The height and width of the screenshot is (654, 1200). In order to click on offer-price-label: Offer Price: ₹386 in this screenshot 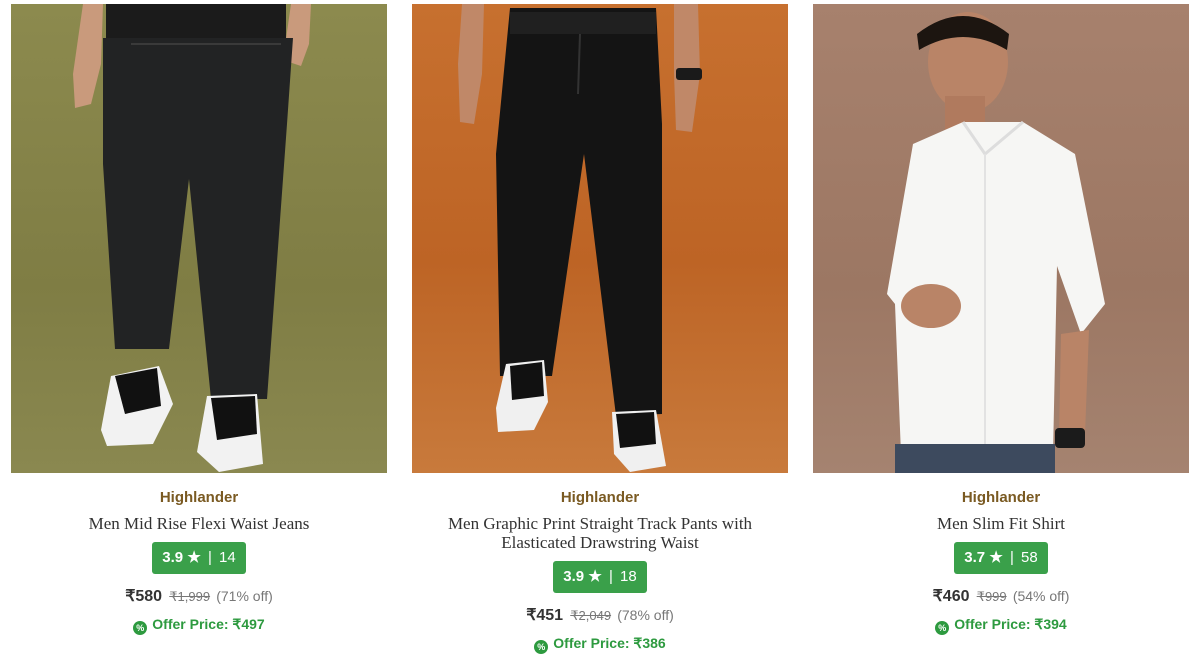, I will do `click(609, 643)`.